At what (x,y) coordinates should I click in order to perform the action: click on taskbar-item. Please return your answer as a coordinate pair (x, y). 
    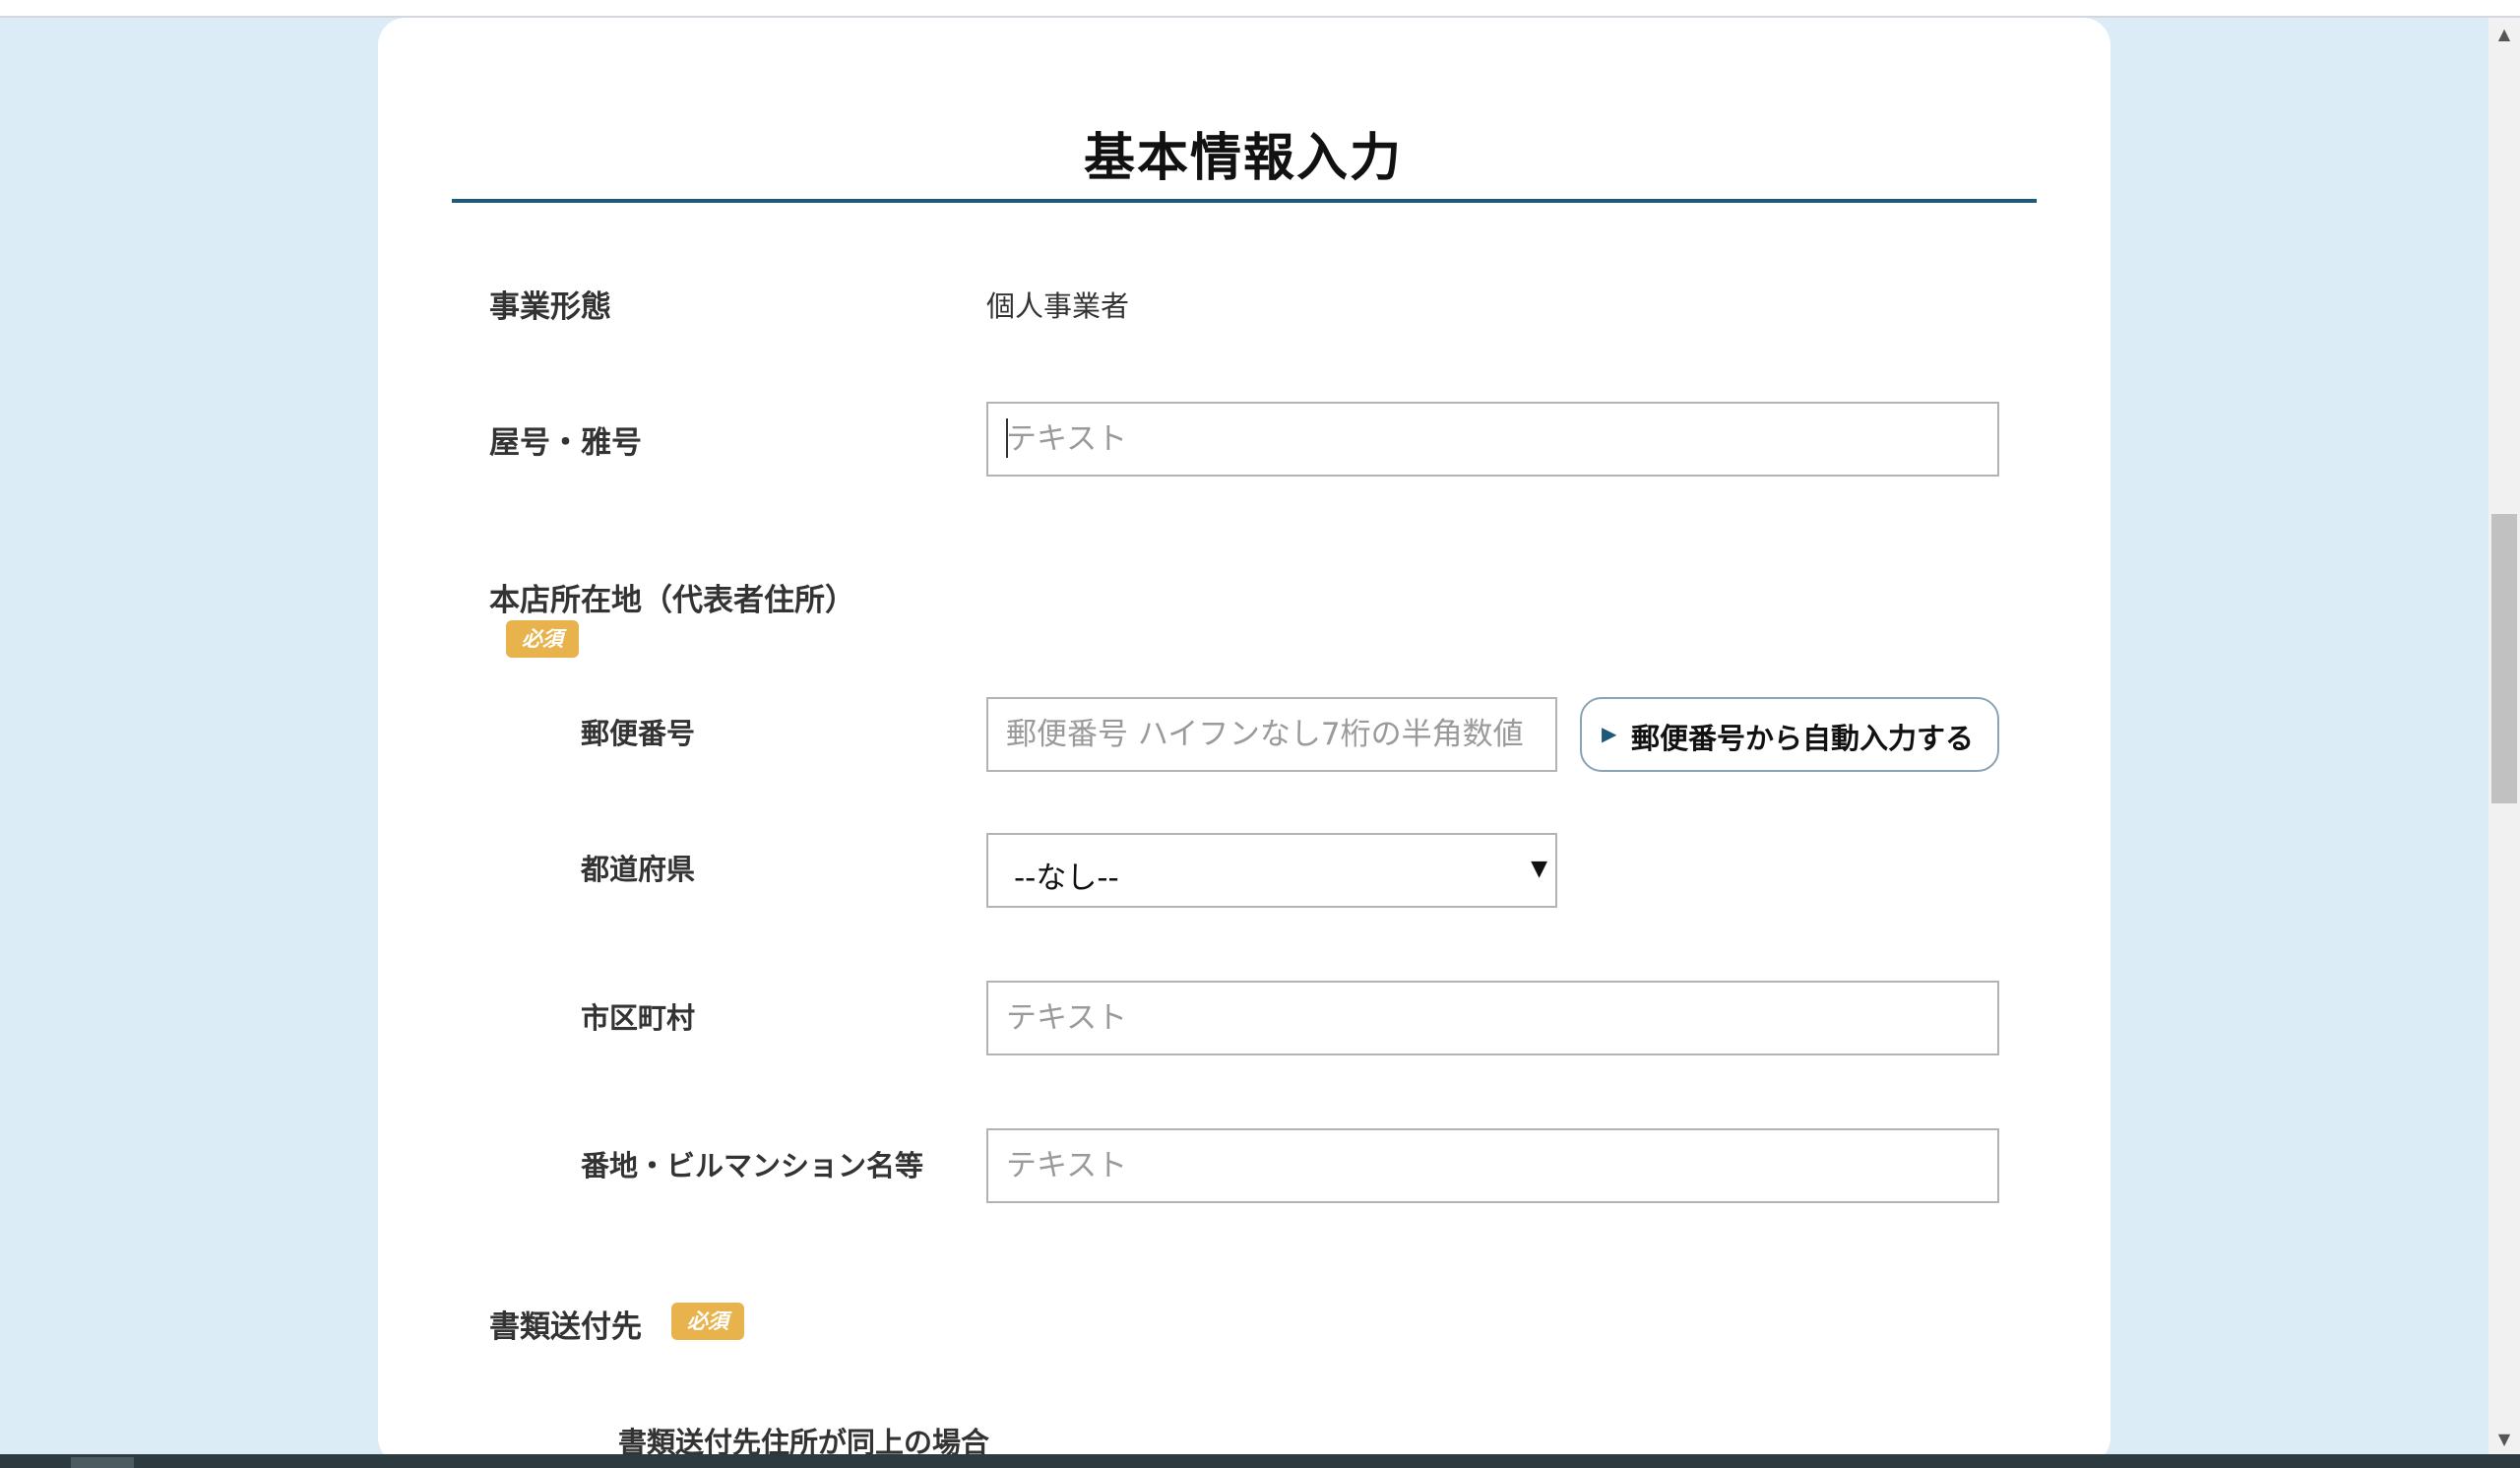
    Looking at the image, I should click on (102, 1463).